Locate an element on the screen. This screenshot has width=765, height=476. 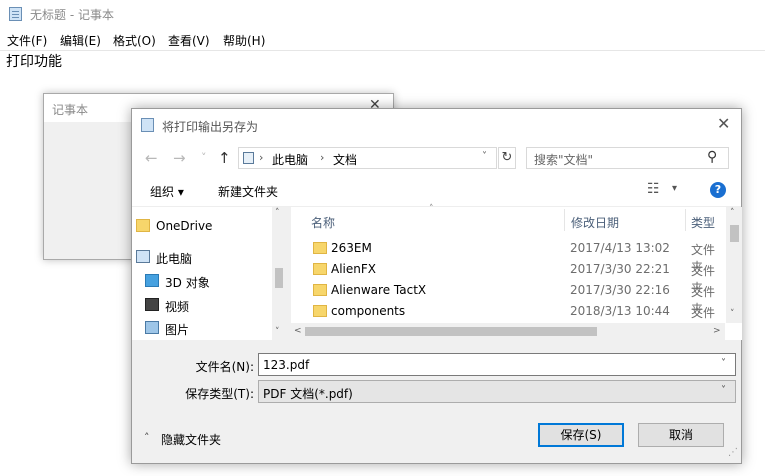
up-arrow-icon: ↑ is located at coordinates (224, 158).